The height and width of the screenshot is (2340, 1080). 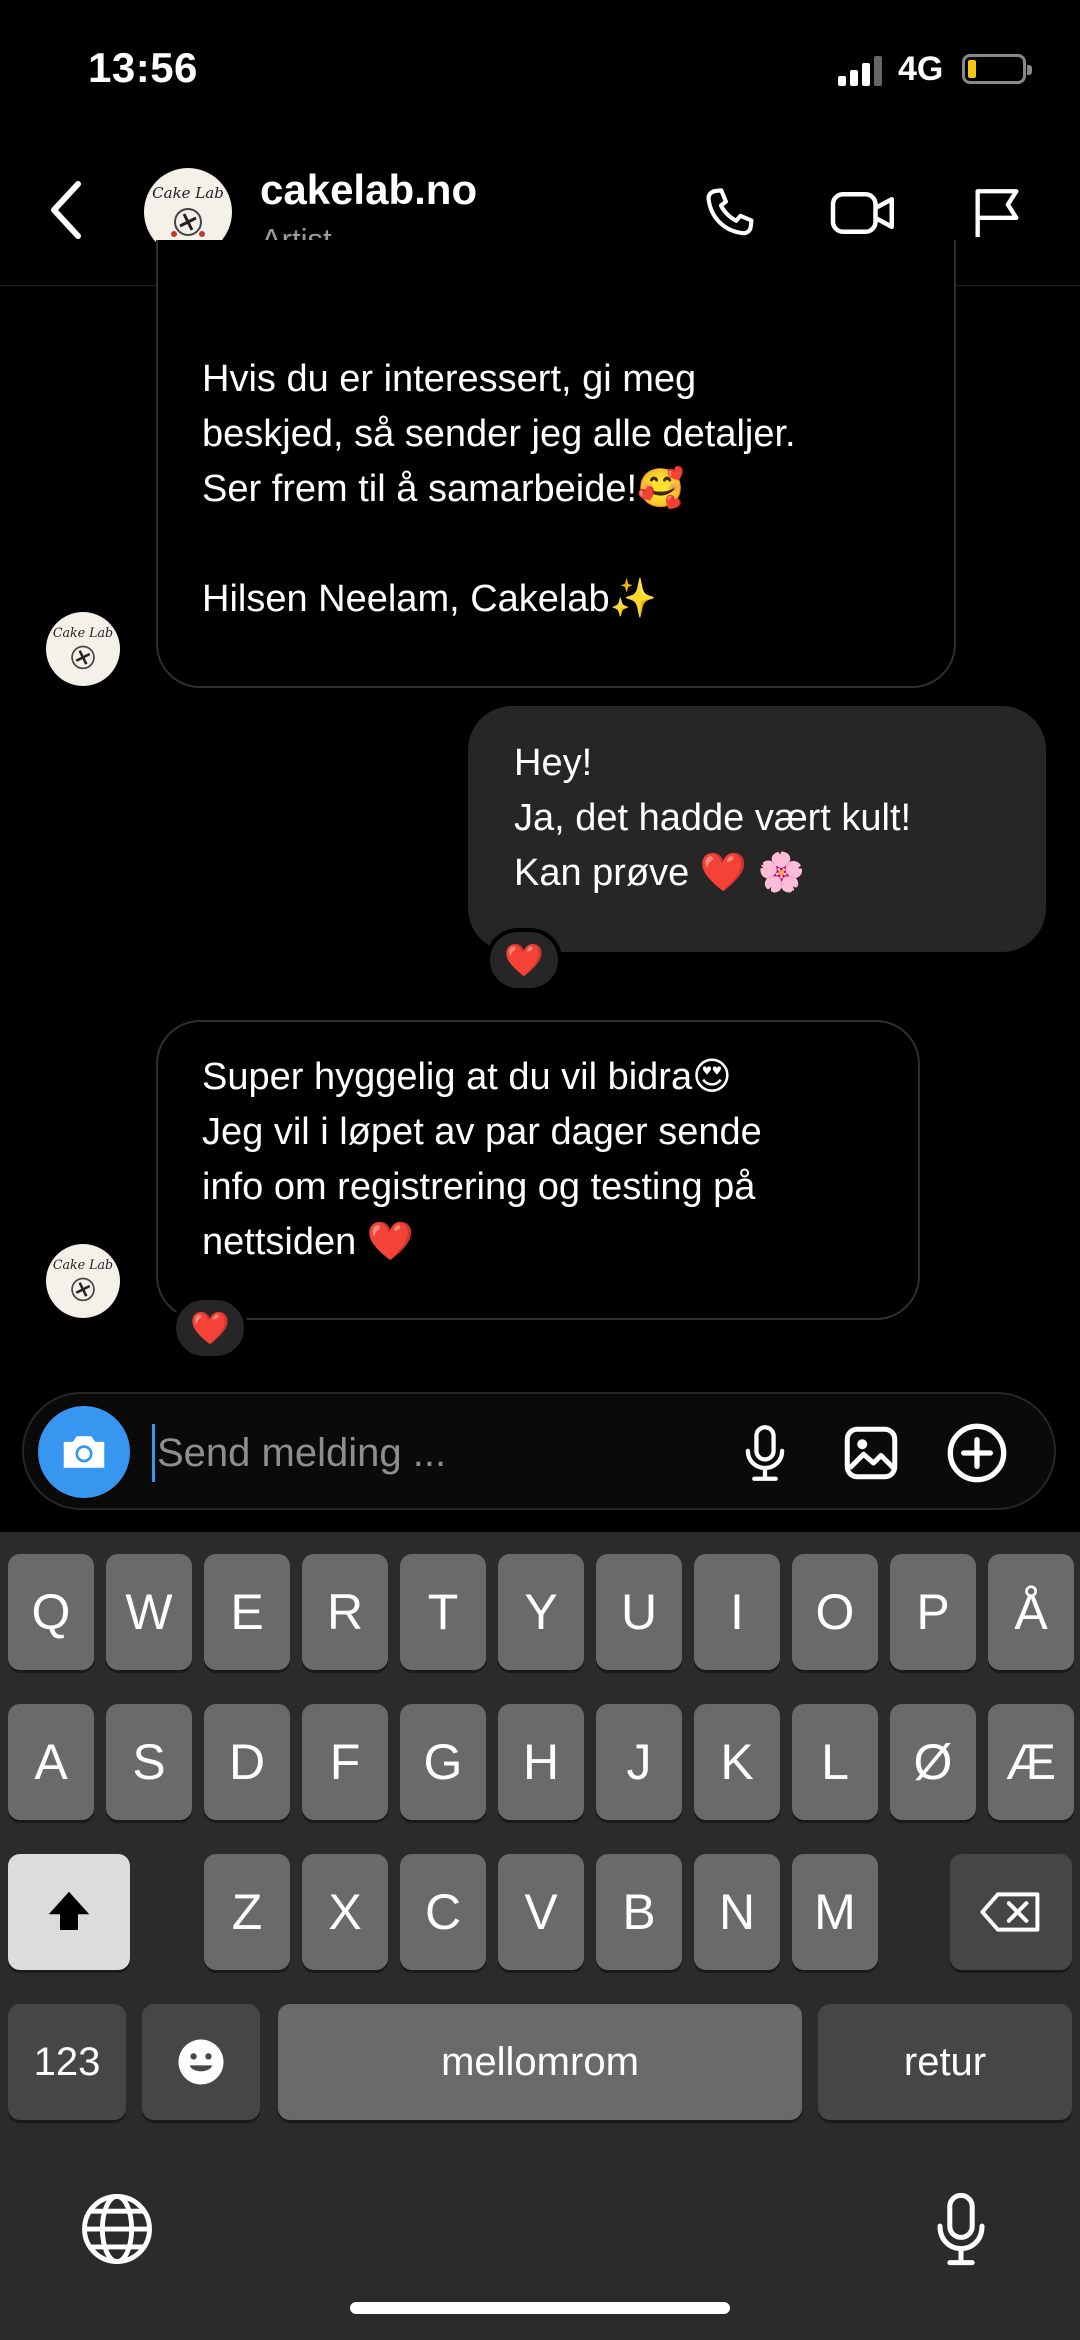 What do you see at coordinates (540, 2308) in the screenshot?
I see `home-indicator` at bounding box center [540, 2308].